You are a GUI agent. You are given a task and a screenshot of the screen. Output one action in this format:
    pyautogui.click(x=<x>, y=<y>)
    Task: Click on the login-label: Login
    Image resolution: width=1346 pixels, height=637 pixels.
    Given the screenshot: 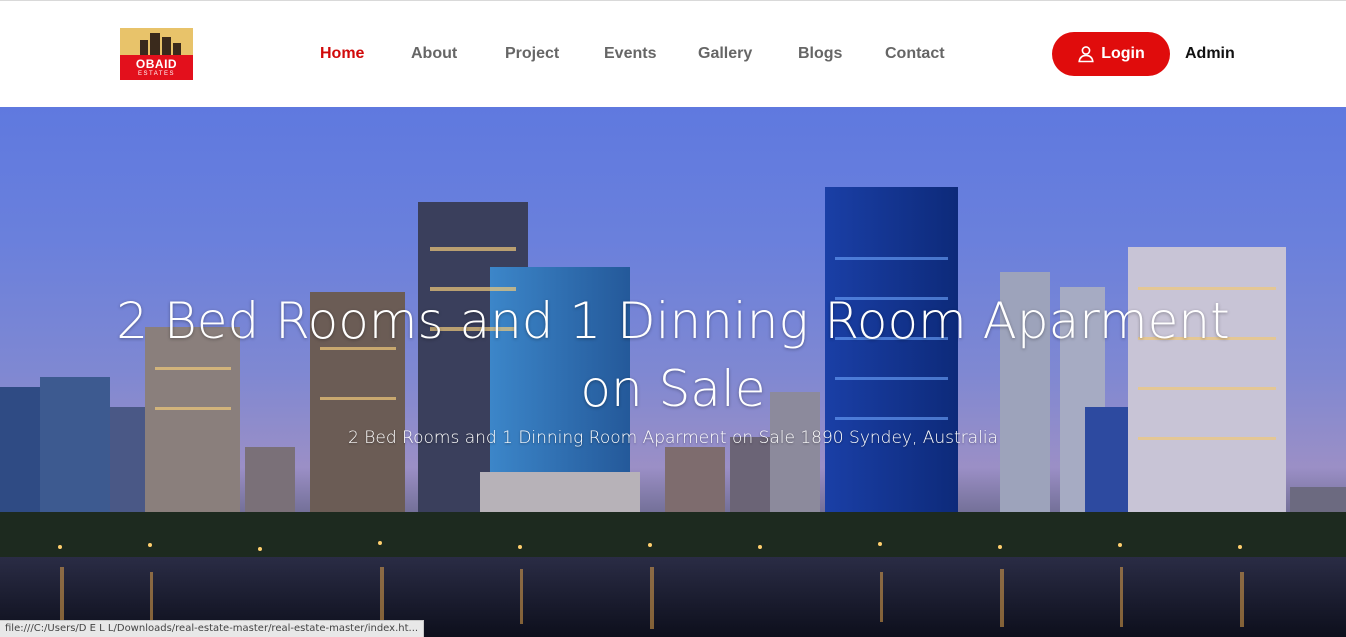 What is the action you would take?
    pyautogui.click(x=1123, y=53)
    